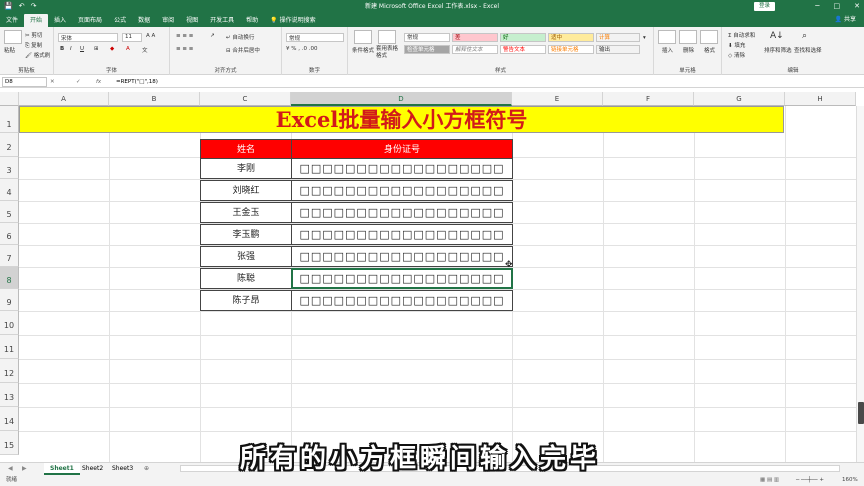 This screenshot has height=486, width=864. What do you see at coordinates (9, 234) in the screenshot?
I see `row-header-6: 6` at bounding box center [9, 234].